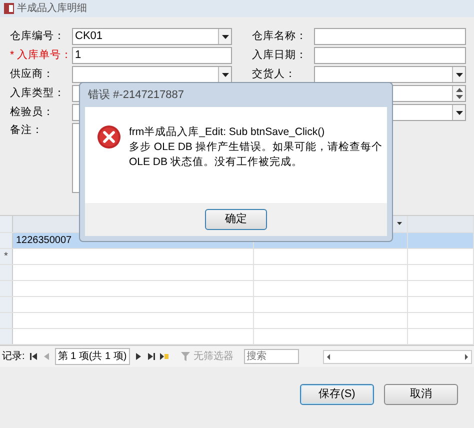  Describe the element at coordinates (397, 357) in the screenshot. I see `horizontal-scrollbar` at that location.